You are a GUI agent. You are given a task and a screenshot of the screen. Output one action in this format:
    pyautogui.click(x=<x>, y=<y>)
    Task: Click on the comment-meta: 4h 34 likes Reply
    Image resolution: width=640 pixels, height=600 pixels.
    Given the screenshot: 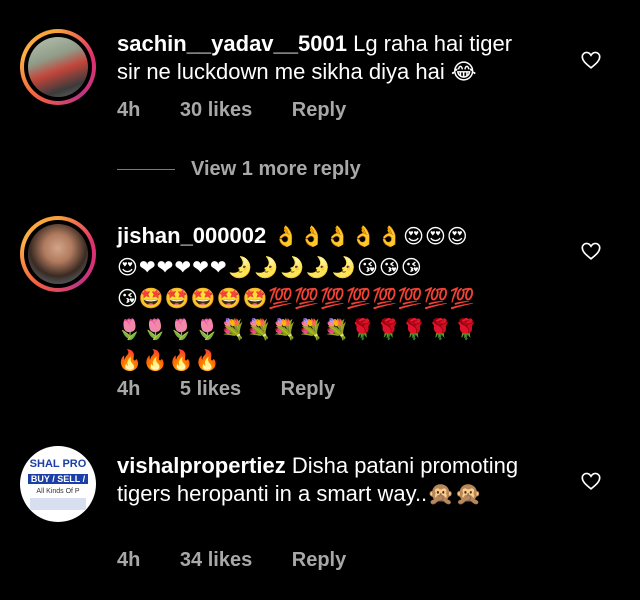 What is the action you would take?
    pyautogui.click(x=248, y=560)
    